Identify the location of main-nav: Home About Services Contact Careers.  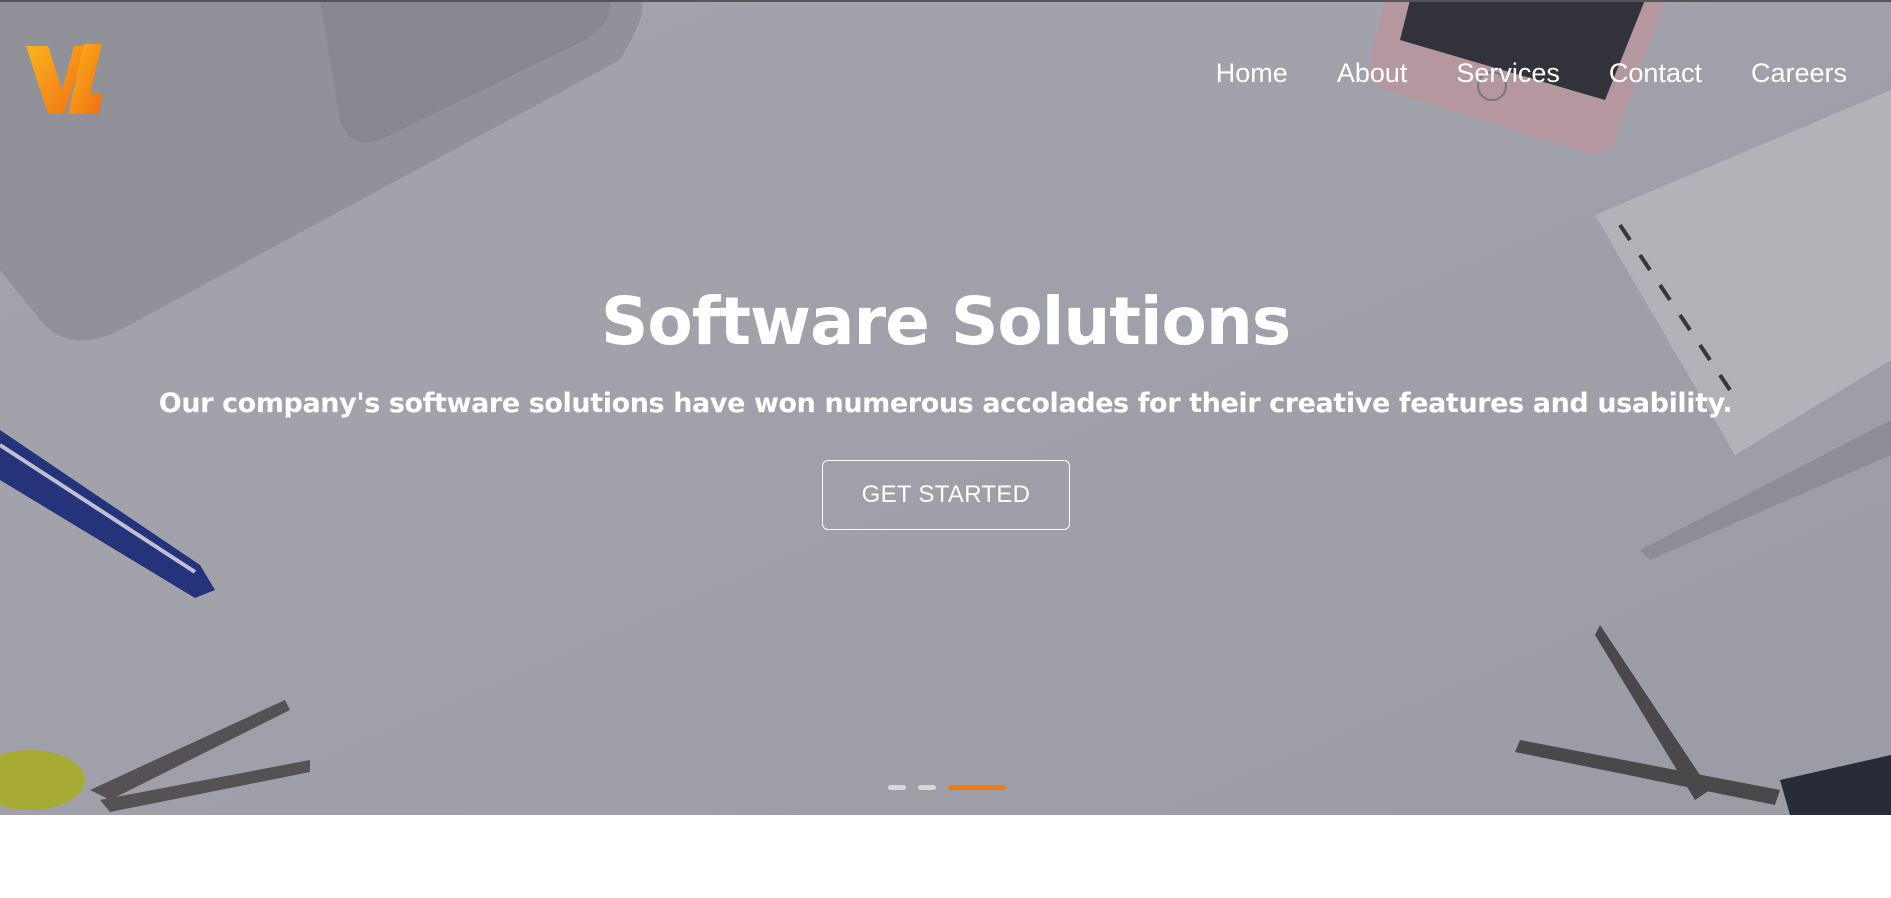
(1507, 73).